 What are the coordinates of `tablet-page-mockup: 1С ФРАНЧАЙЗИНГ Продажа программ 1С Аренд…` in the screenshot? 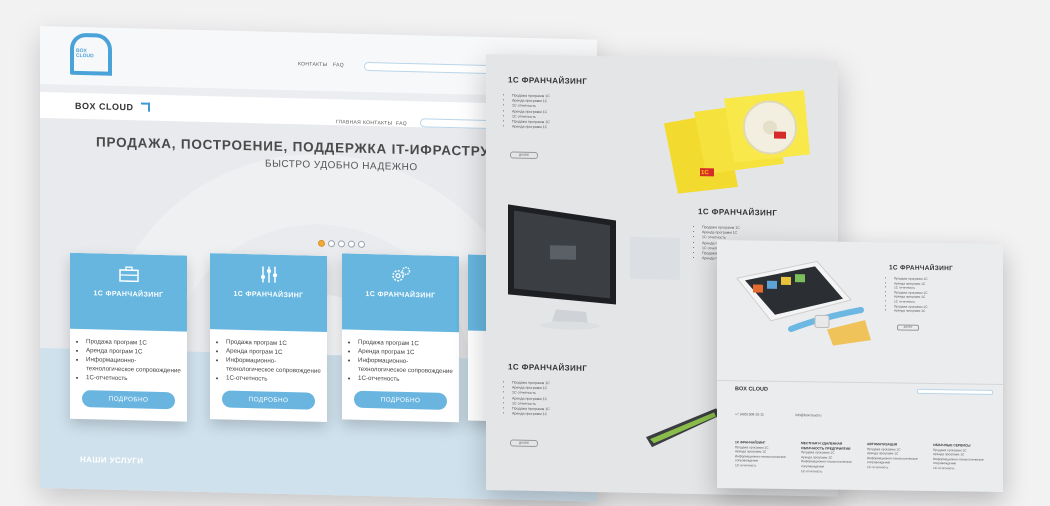 It's located at (860, 366).